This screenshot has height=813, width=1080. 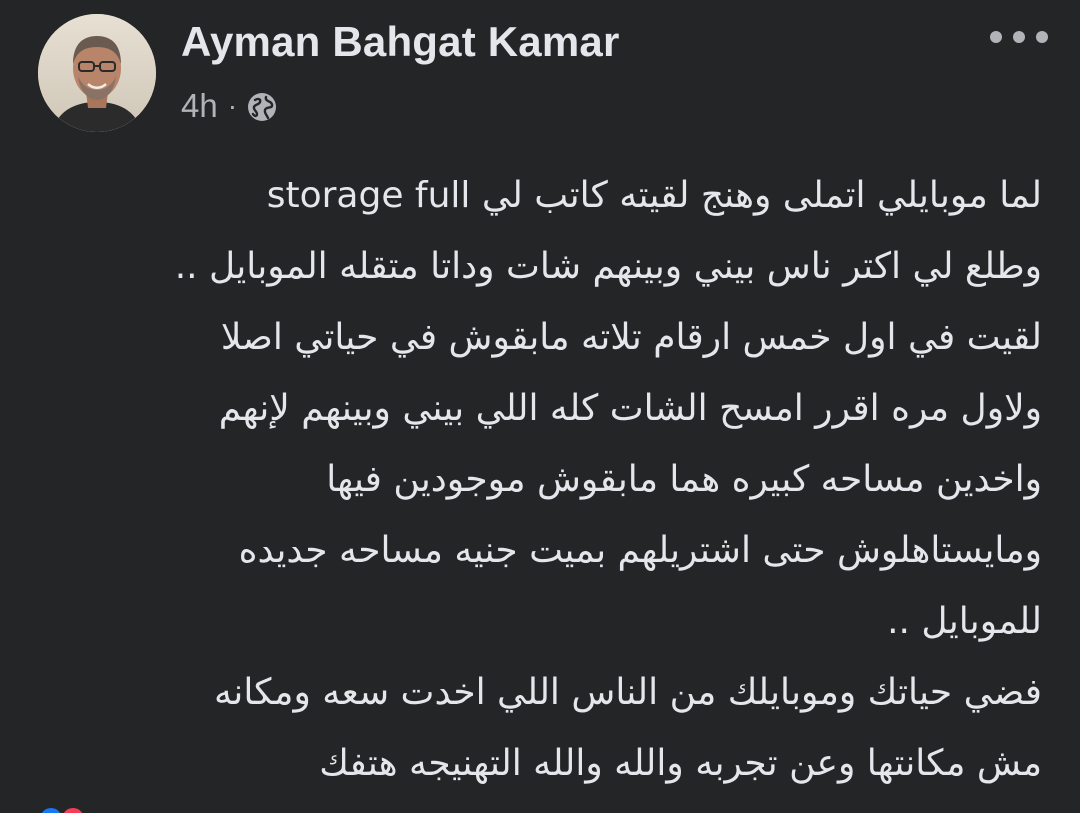 I want to click on reactions-summary, so click(x=62, y=809).